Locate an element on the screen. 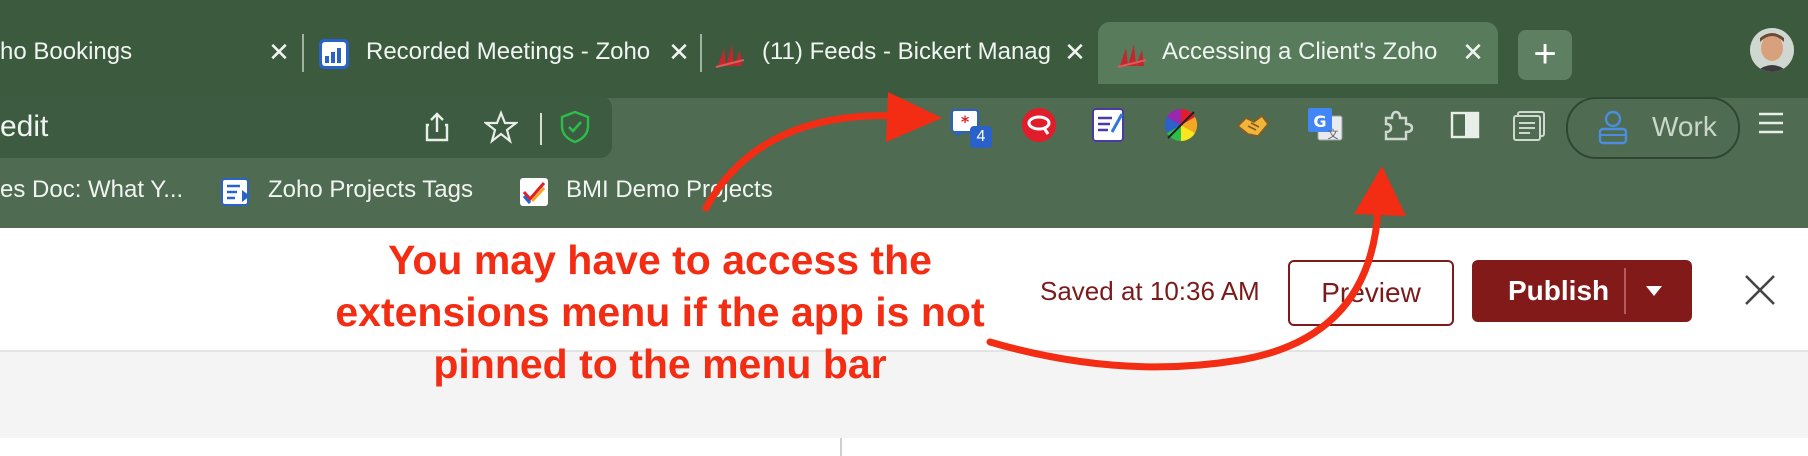 This screenshot has height=456, width=1808. tab-title: Recorded Meetings - Zoho is located at coordinates (508, 51).